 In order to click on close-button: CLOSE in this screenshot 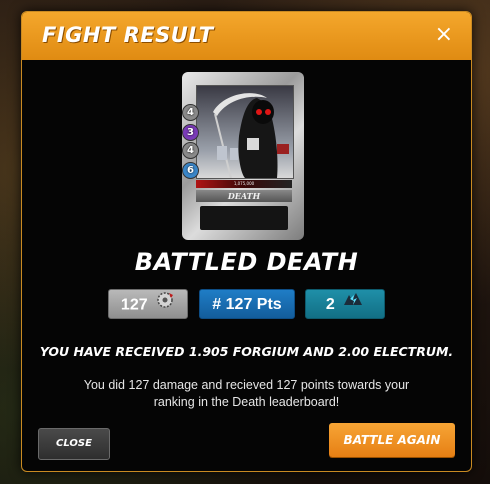, I will do `click(74, 444)`.